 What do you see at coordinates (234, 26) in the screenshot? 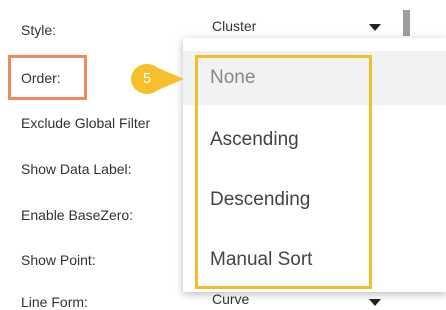
I see `style-select-value: Cluster` at bounding box center [234, 26].